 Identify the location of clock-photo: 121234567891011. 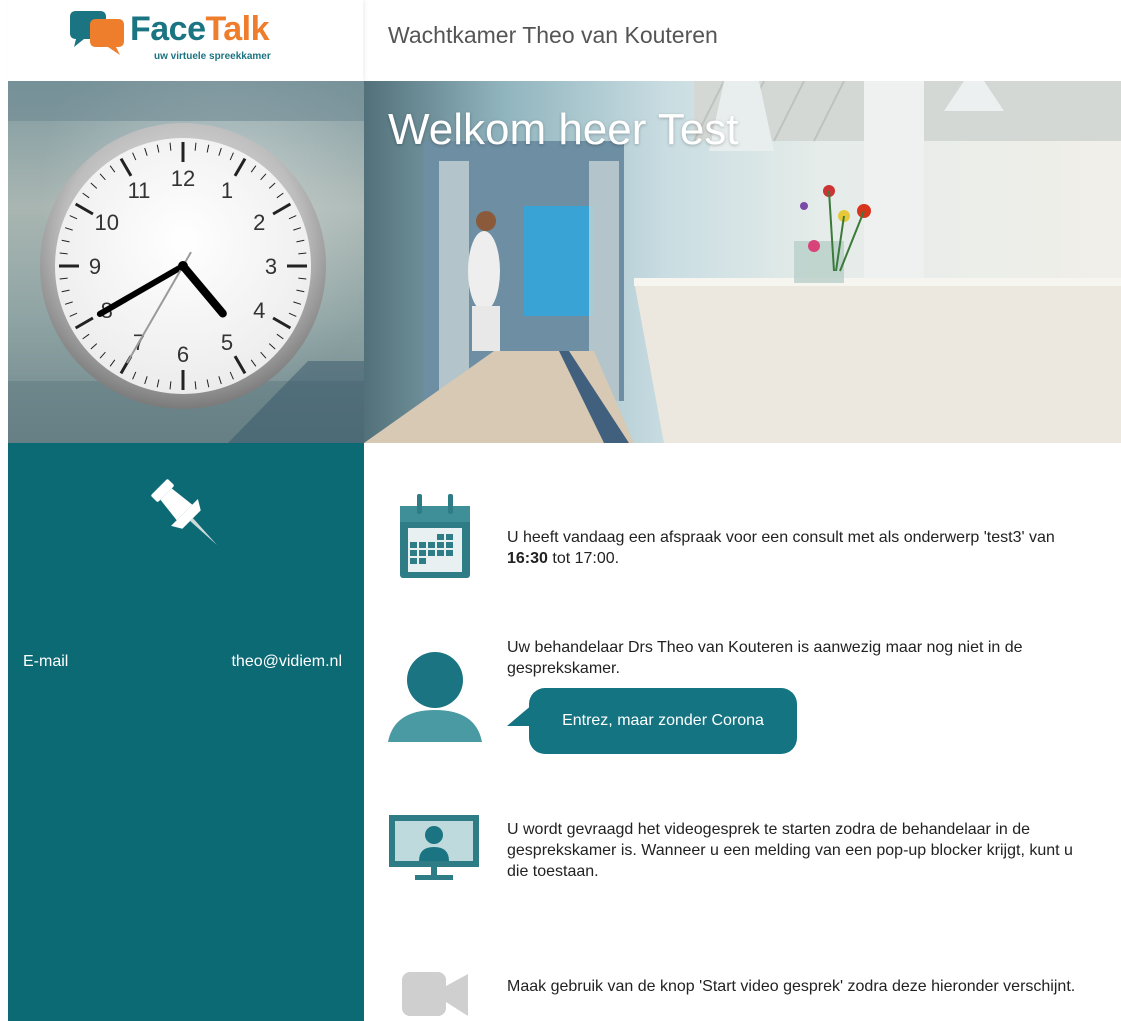
(186, 262).